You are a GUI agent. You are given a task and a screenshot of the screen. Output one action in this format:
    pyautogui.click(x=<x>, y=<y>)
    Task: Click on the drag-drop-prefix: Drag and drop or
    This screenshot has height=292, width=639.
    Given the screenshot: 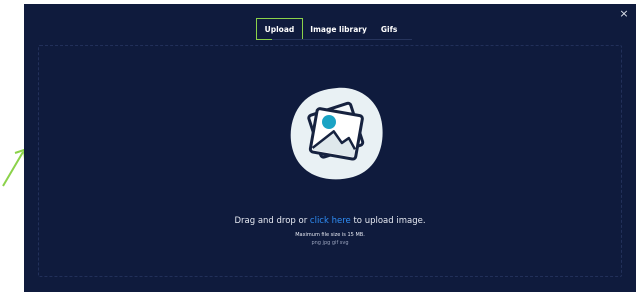 What is the action you would take?
    pyautogui.click(x=272, y=221)
    